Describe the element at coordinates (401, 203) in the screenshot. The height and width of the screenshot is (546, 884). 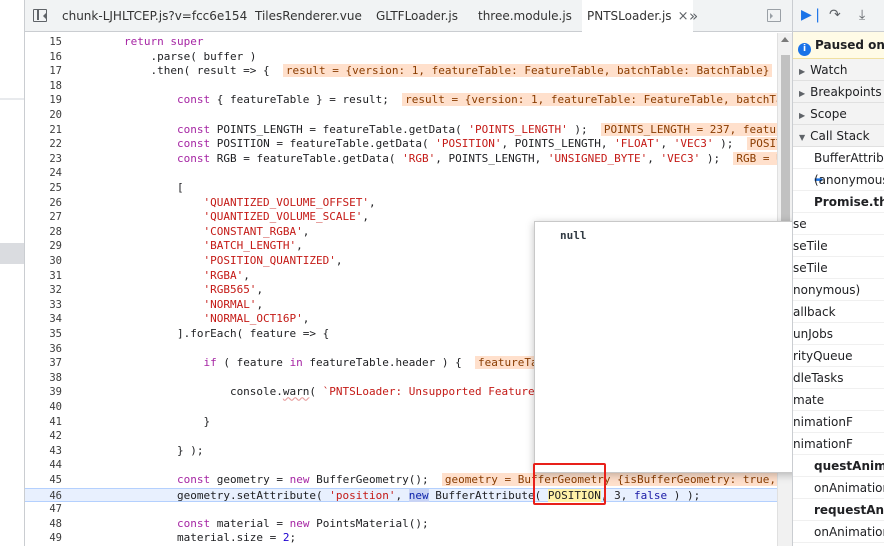
I see `code-line: 26 'QUANTIZED_VOLUME_OFFSET',` at that location.